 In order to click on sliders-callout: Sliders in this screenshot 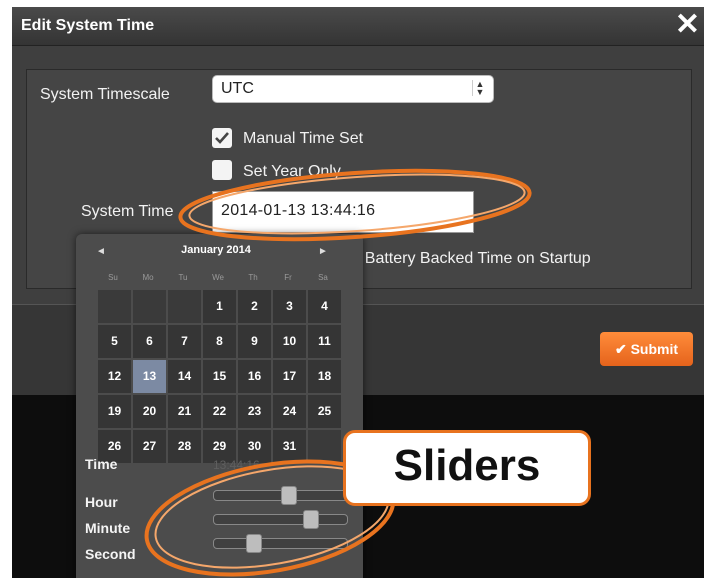, I will do `click(467, 468)`.